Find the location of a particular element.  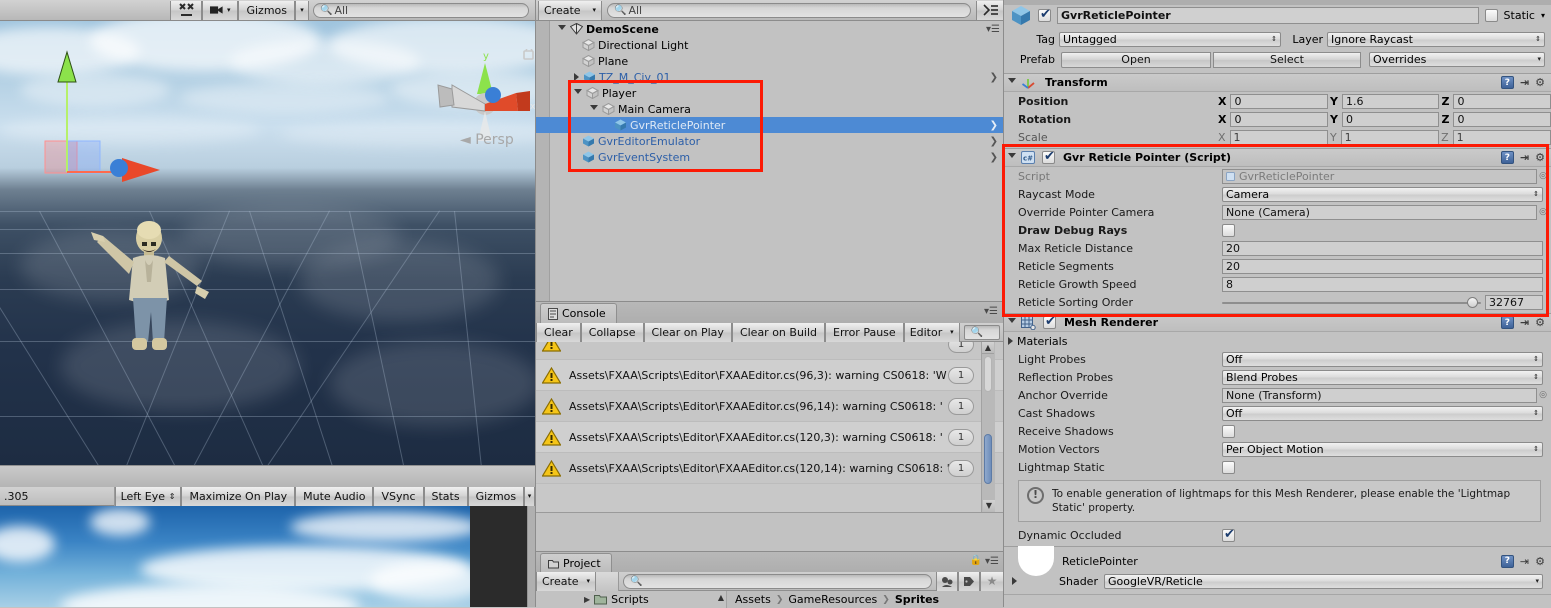

prefab-select-button: Select is located at coordinates (1287, 59).